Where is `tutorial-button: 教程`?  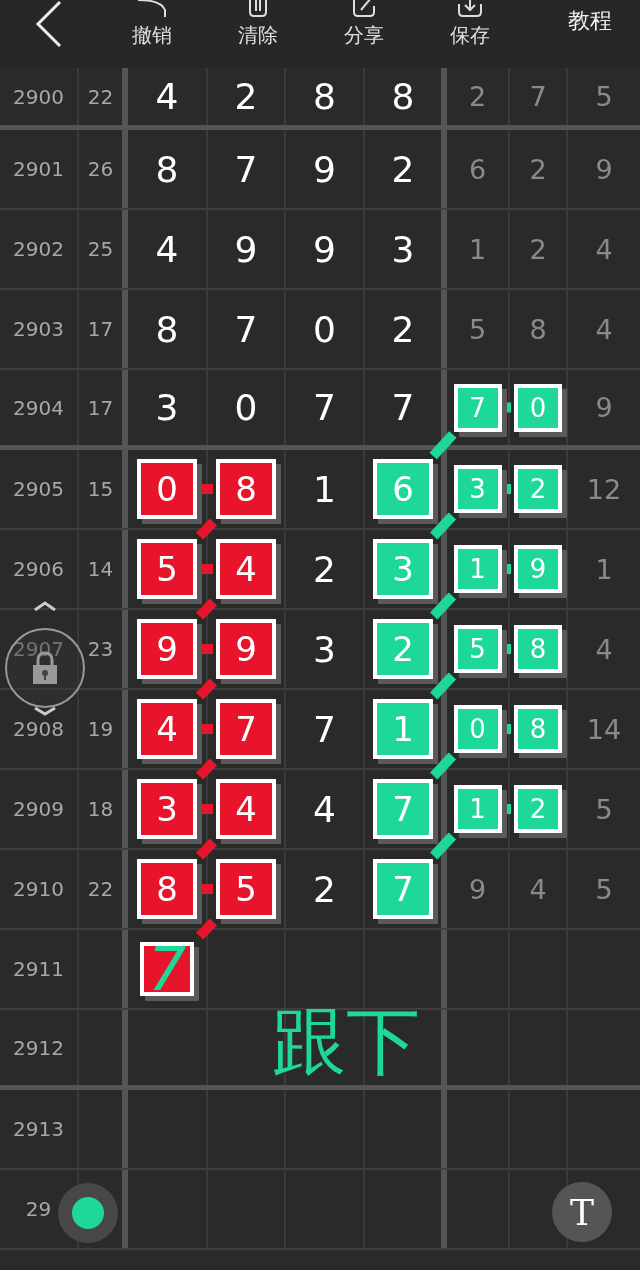
tutorial-button: 教程 is located at coordinates (590, 21).